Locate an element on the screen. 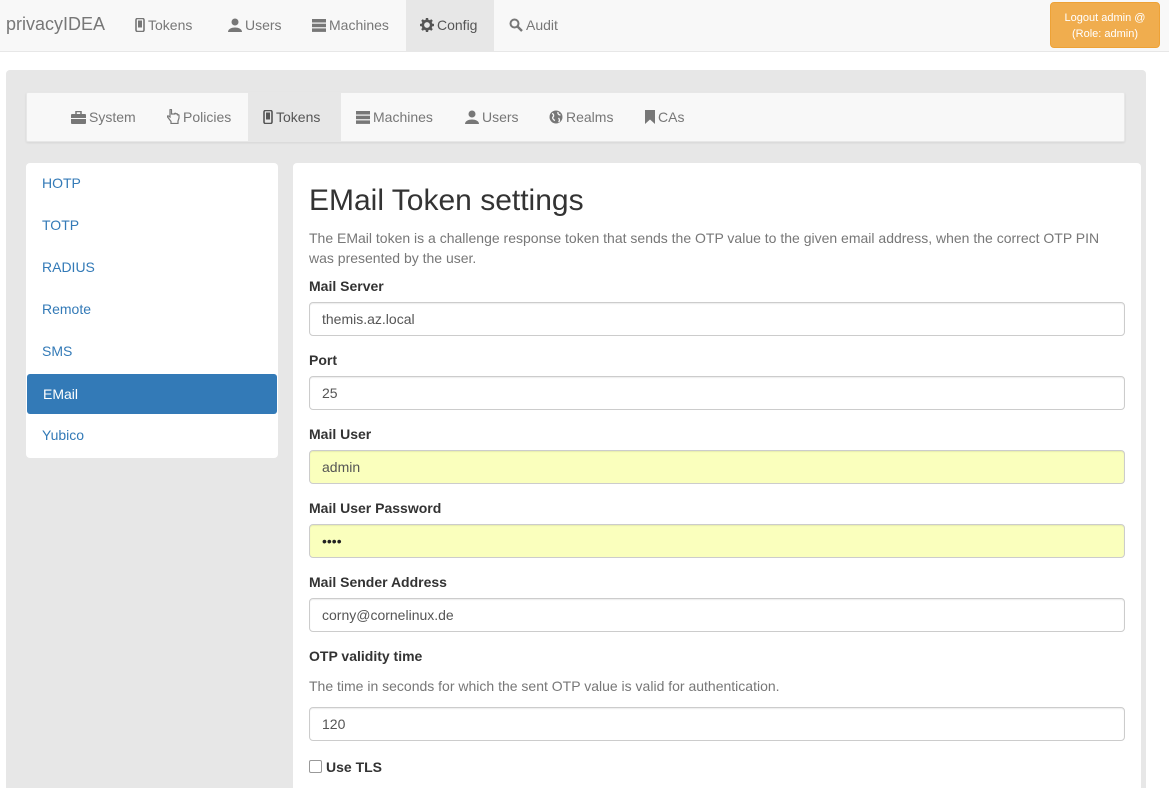  sender-address-label: Mail Sender Address is located at coordinates (378, 582).